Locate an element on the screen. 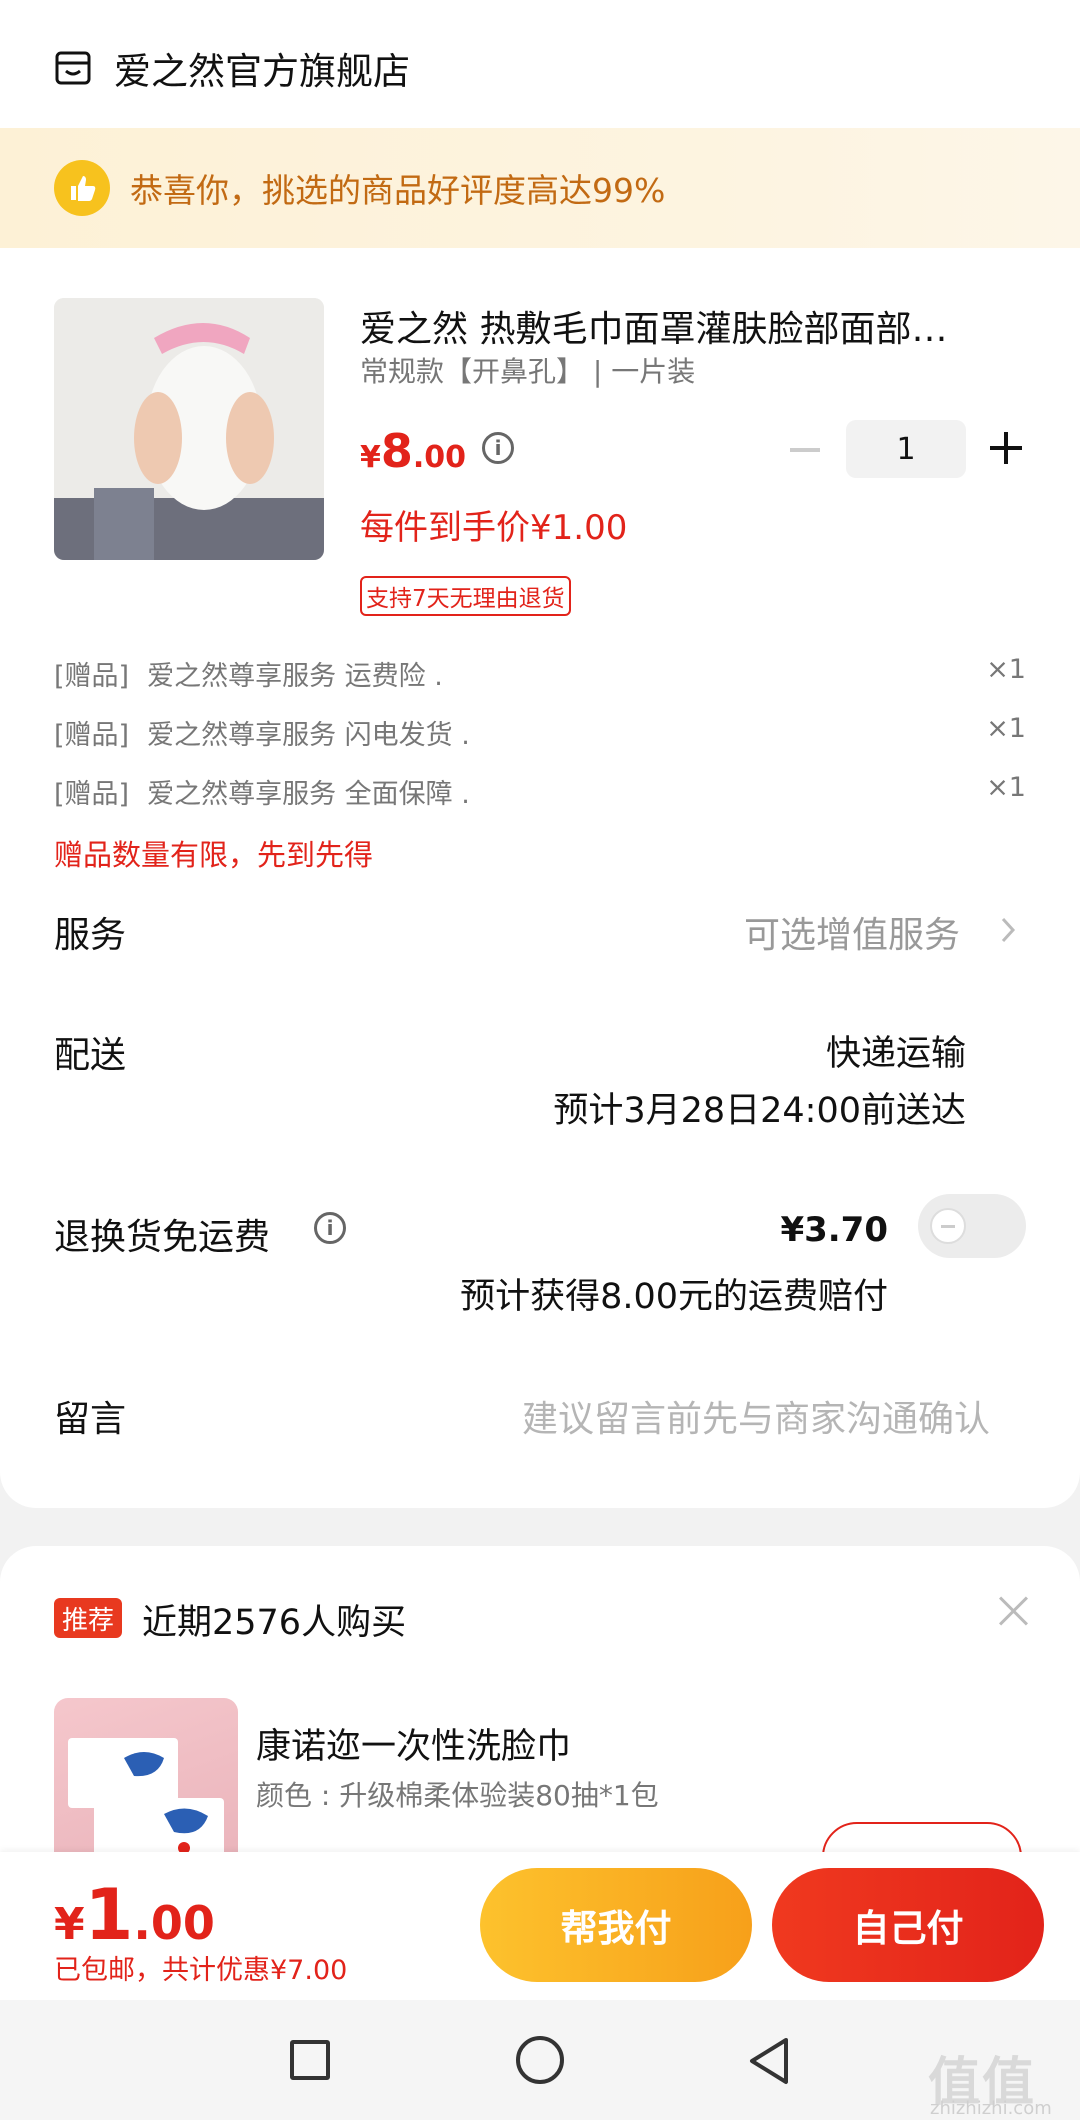 The image size is (1080, 2120). product-price: ¥8.00 is located at coordinates (413, 451).